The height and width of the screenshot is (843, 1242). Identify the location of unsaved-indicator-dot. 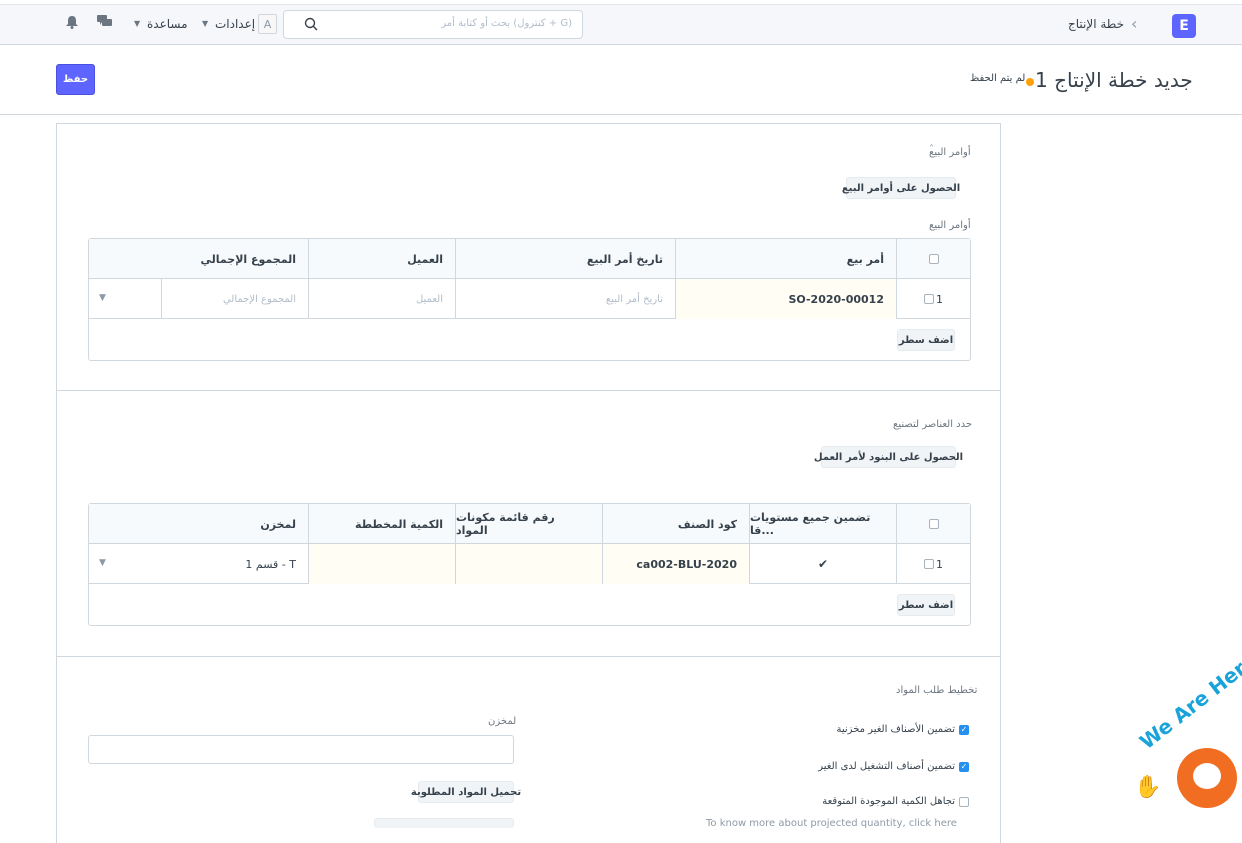
(1030, 82).